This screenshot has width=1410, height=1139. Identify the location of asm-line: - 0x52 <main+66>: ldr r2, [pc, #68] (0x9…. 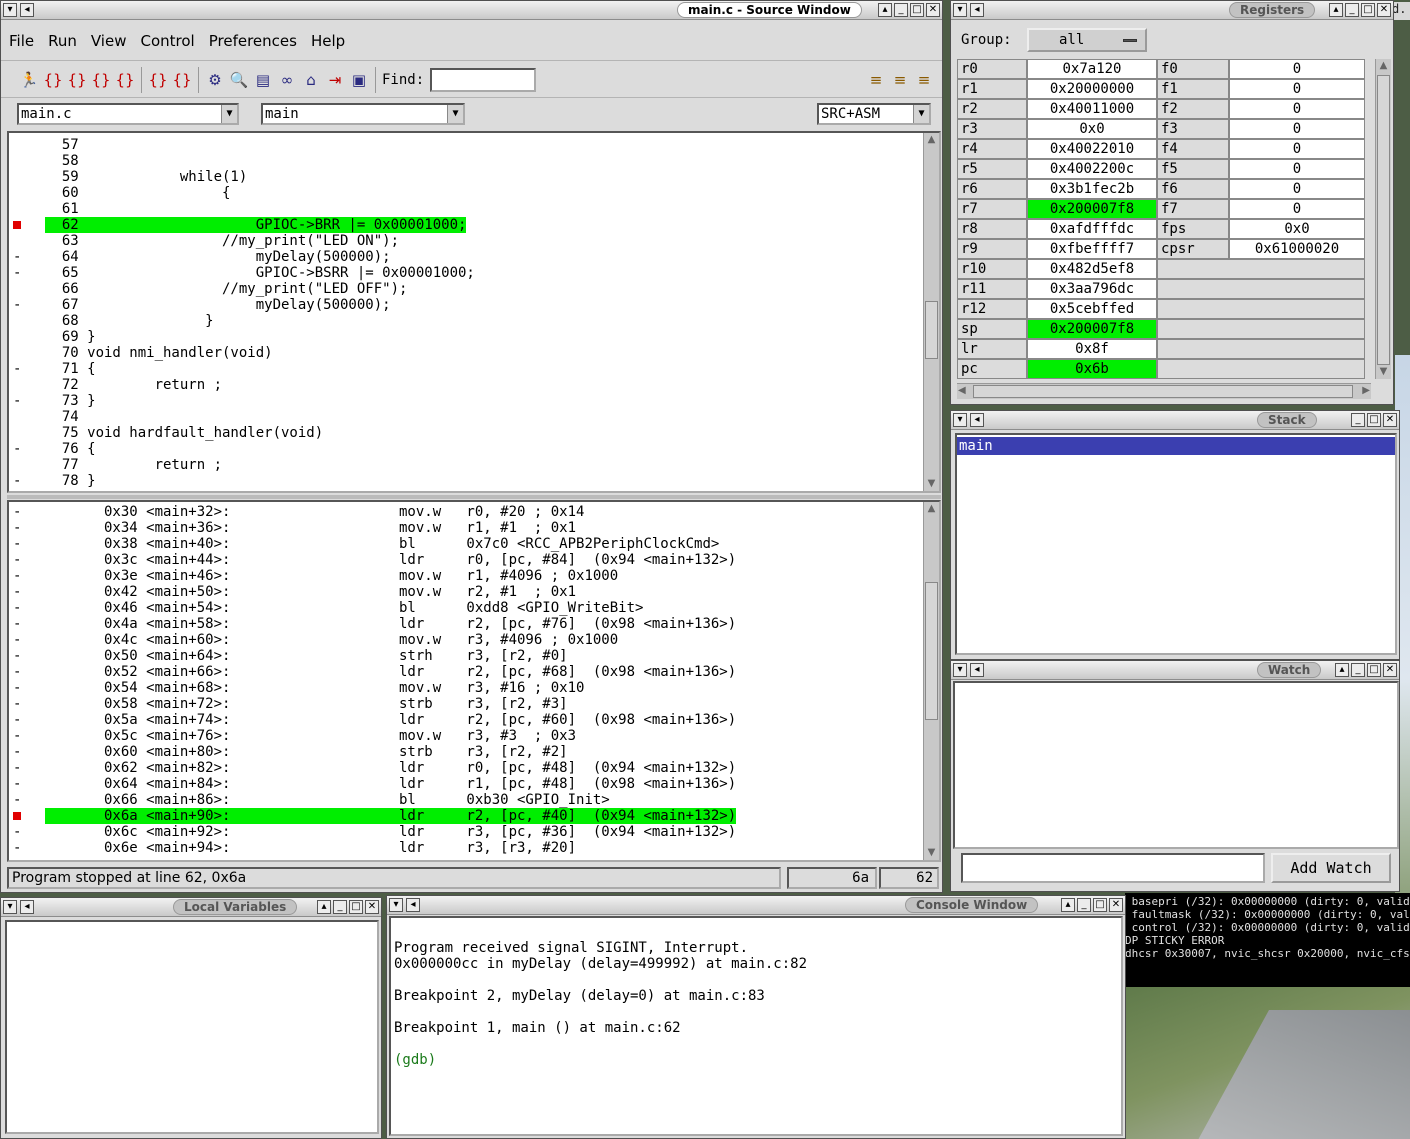
(474, 672).